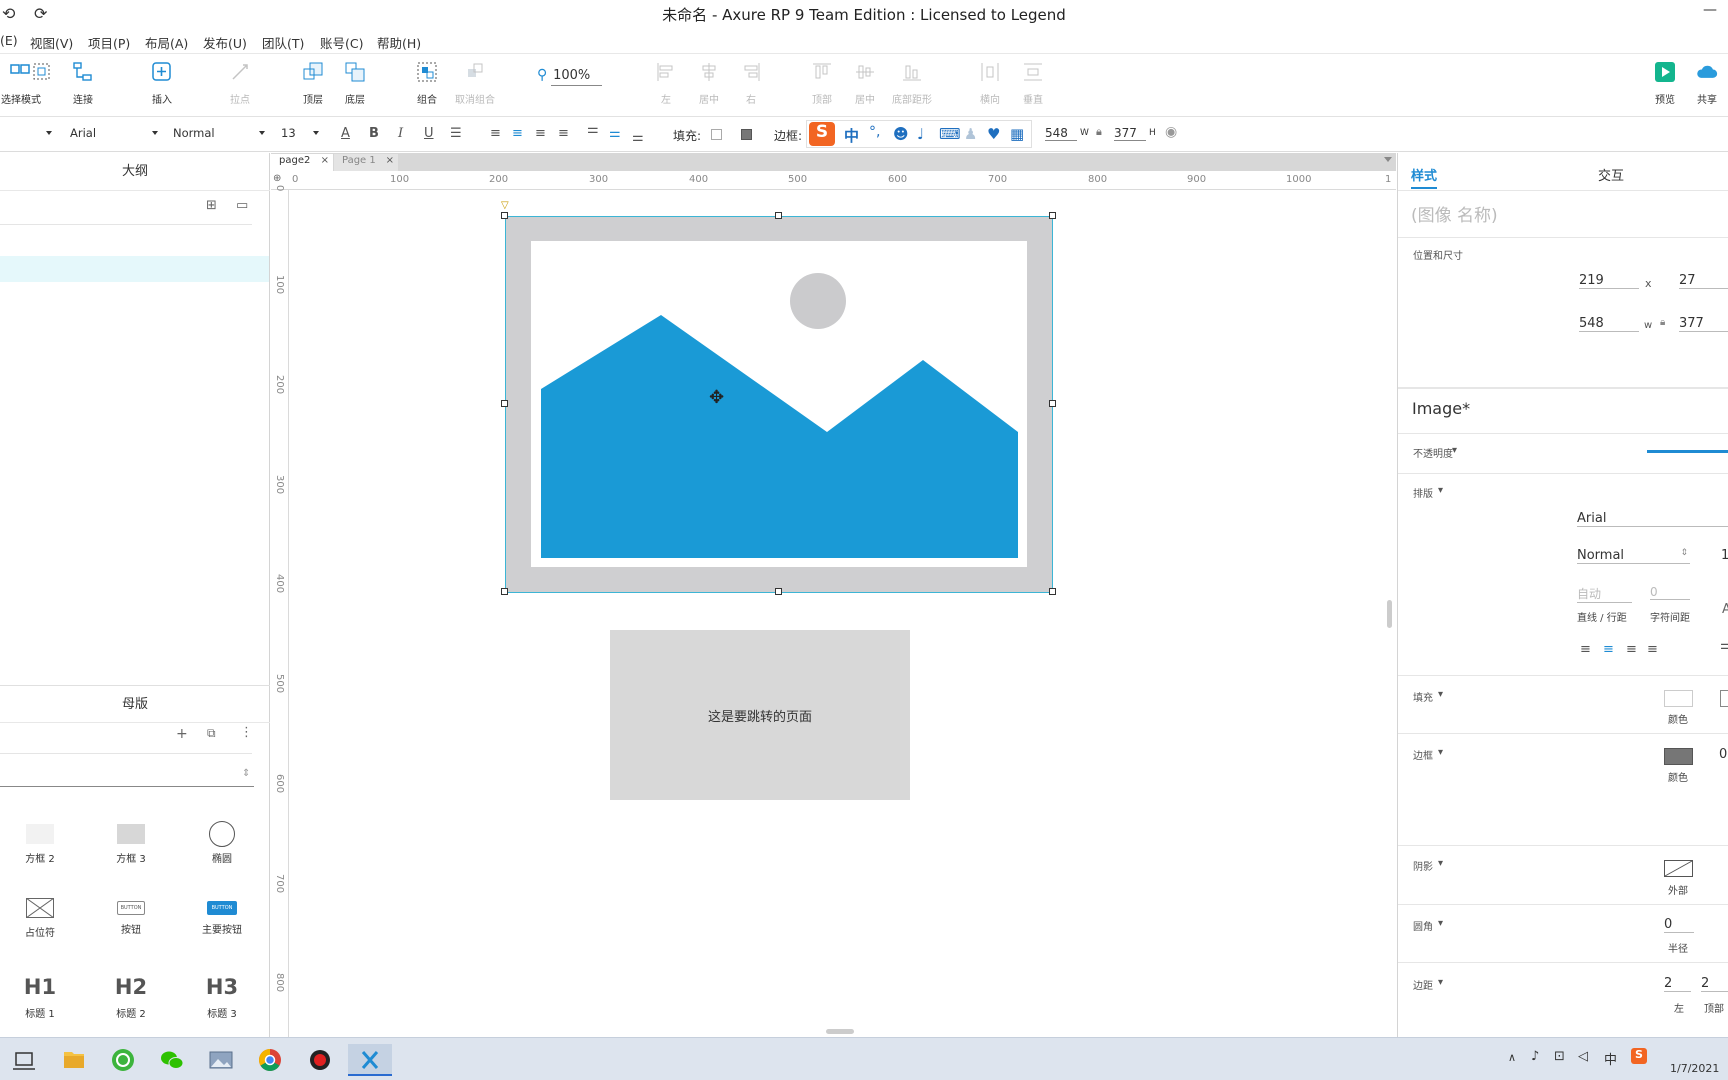  What do you see at coordinates (1687, 451) in the screenshot?
I see `opacity-slider` at bounding box center [1687, 451].